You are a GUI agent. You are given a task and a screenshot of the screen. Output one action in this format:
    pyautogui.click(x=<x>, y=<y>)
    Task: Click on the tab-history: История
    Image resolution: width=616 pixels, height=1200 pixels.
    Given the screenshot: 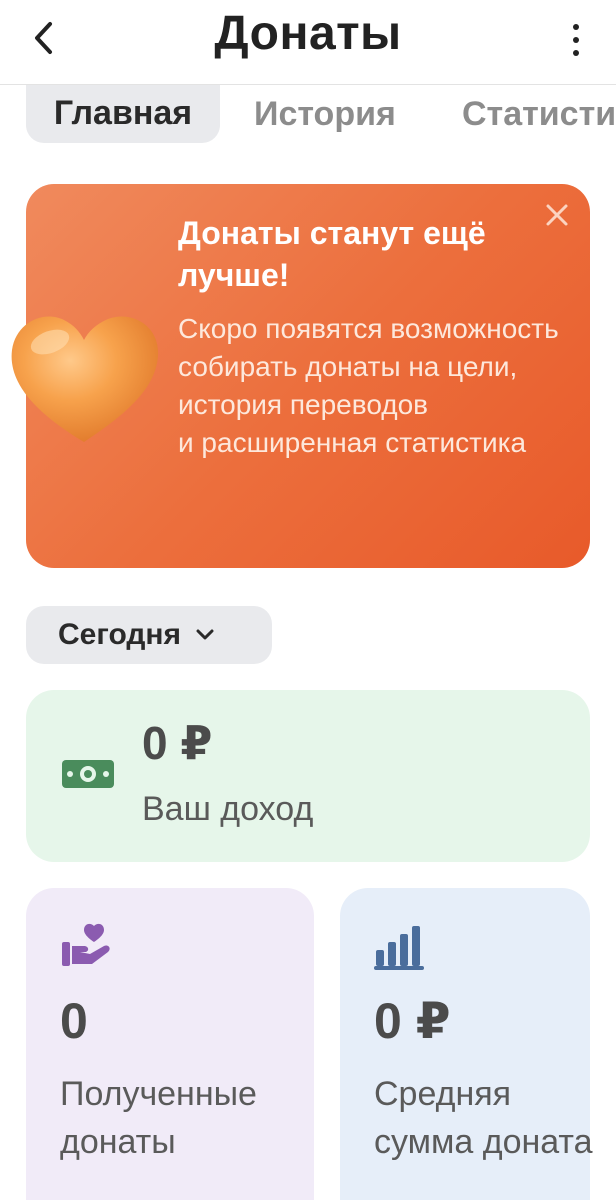 What is the action you would take?
    pyautogui.click(x=325, y=114)
    